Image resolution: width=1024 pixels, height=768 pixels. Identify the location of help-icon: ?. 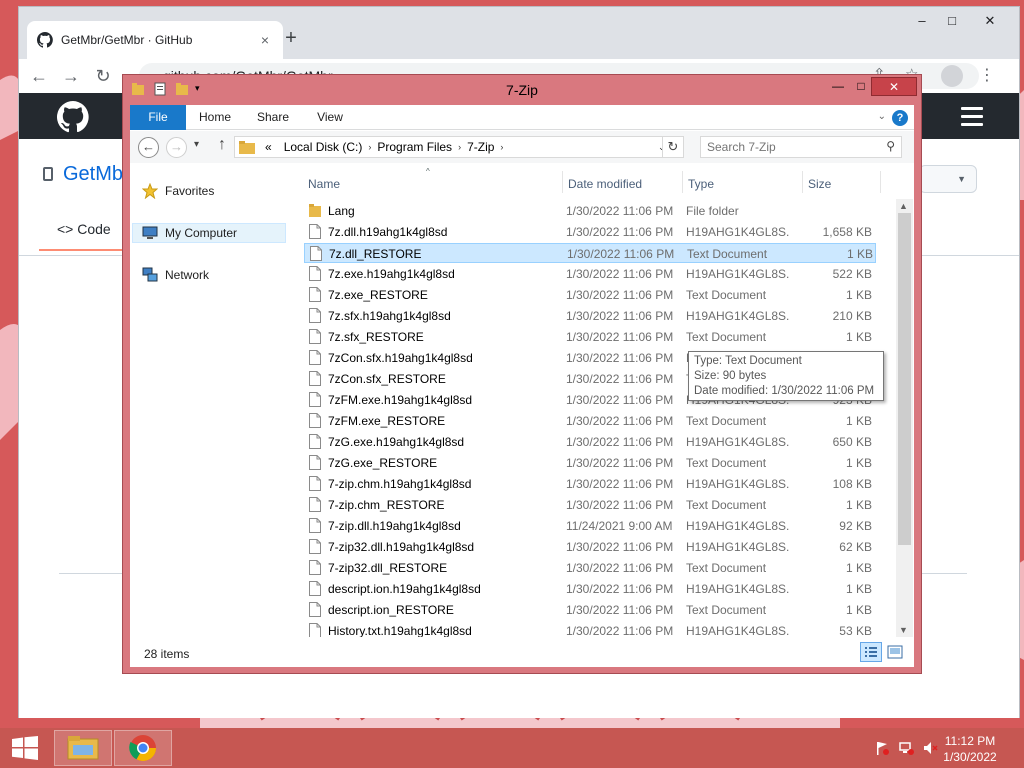
(900, 118).